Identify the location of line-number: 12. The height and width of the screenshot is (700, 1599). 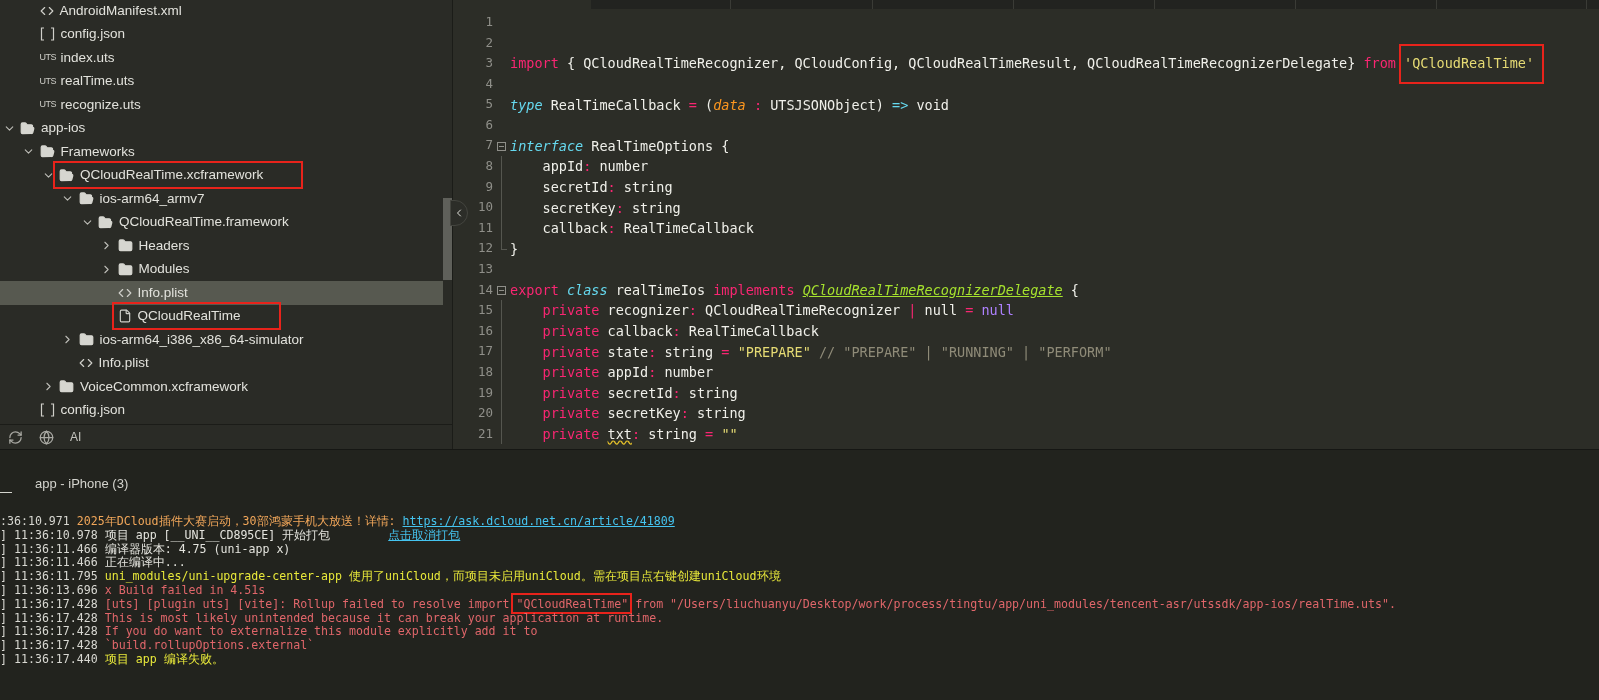
(484, 248).